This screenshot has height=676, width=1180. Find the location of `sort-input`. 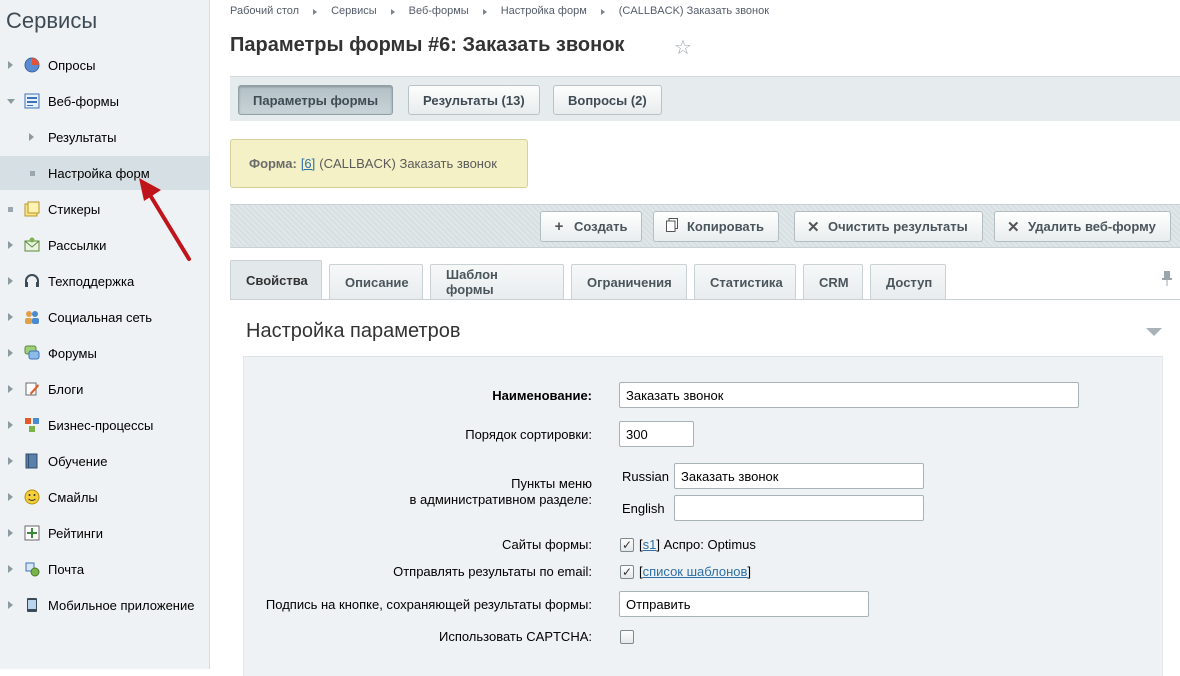

sort-input is located at coordinates (656, 434).